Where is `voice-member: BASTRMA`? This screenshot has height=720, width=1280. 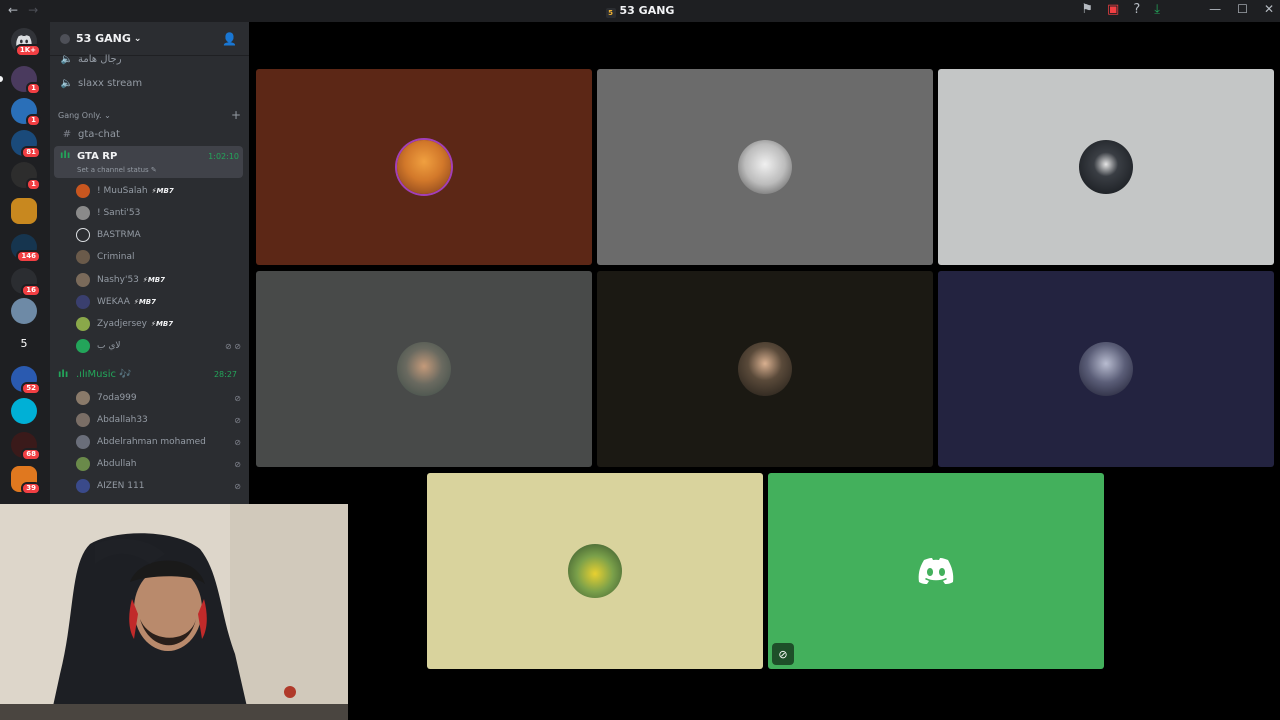 voice-member: BASTRMA is located at coordinates (158, 235).